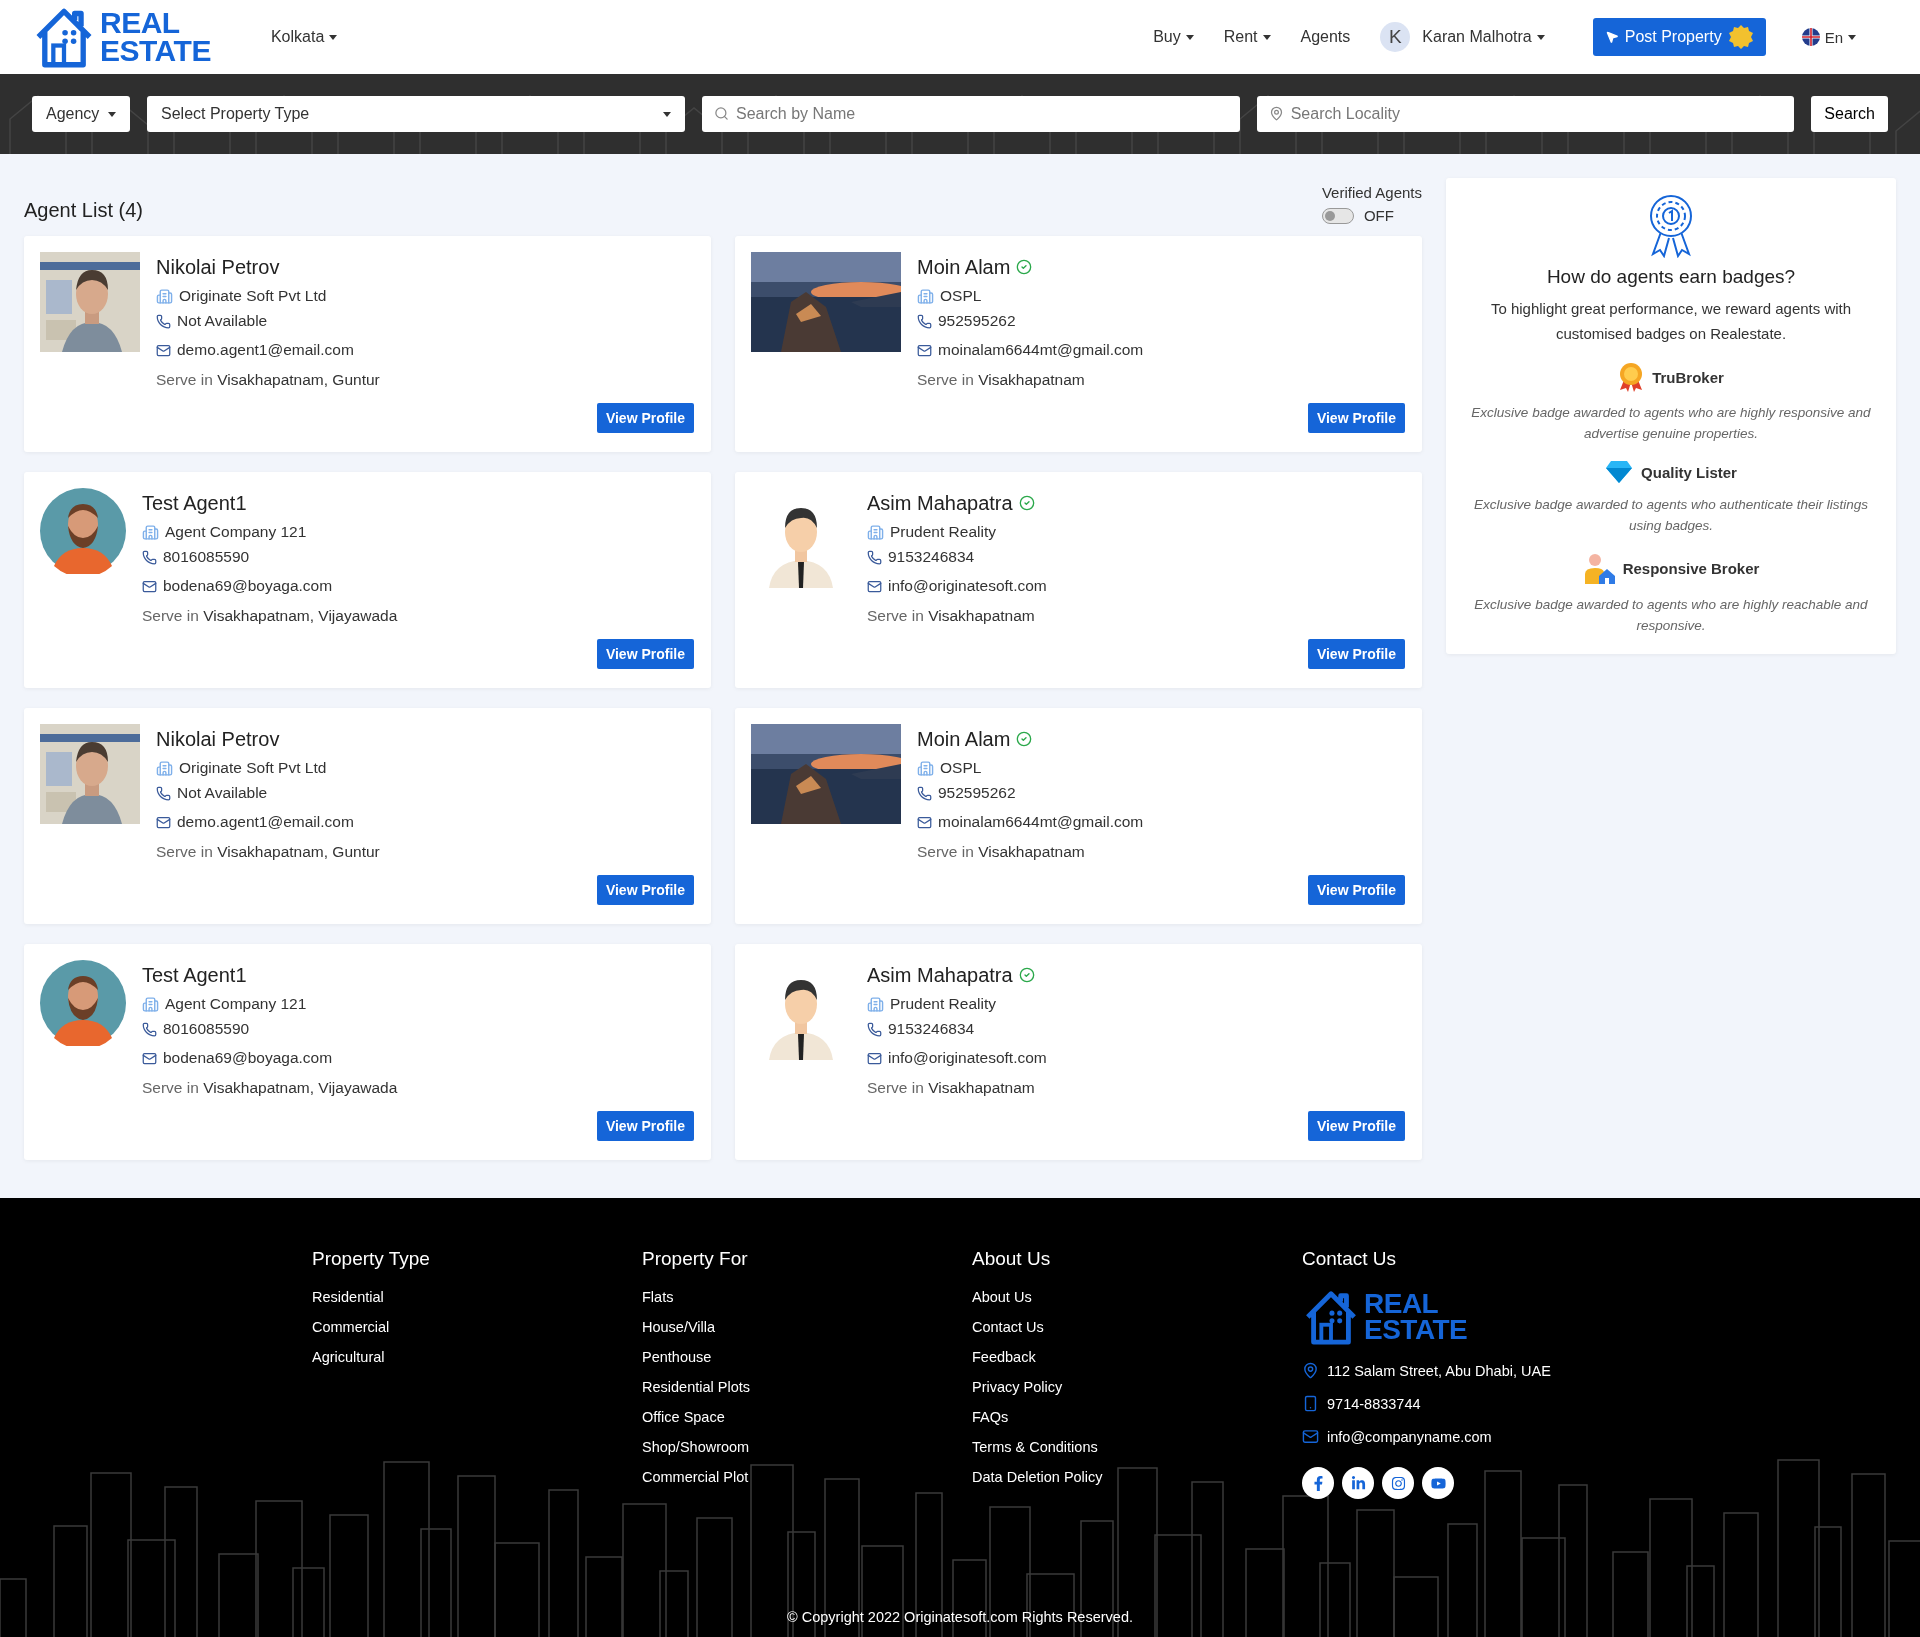 This screenshot has width=1920, height=1637. Describe the element at coordinates (807, 1387) in the screenshot. I see `footer-link: Residential Plots` at that location.